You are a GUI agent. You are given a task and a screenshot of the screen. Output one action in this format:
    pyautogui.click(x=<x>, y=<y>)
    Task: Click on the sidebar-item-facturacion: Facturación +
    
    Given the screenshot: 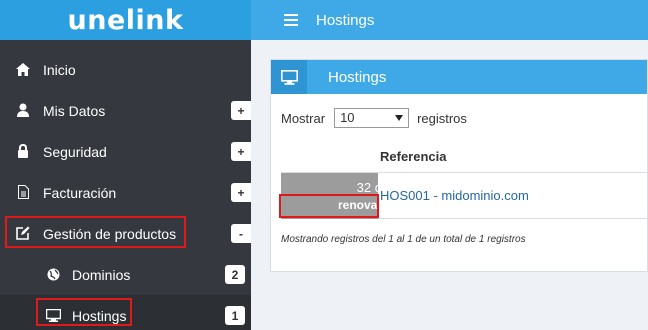 What is the action you would take?
    pyautogui.click(x=125, y=192)
    